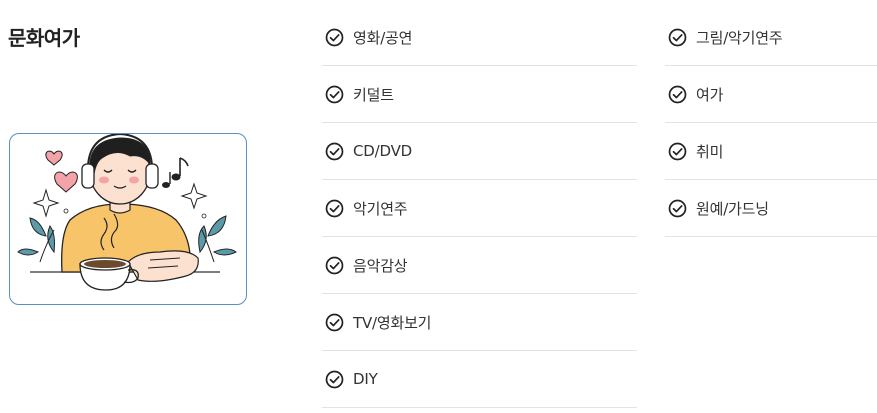 The height and width of the screenshot is (413, 877). I want to click on interest-option-label: 취미, so click(710, 151).